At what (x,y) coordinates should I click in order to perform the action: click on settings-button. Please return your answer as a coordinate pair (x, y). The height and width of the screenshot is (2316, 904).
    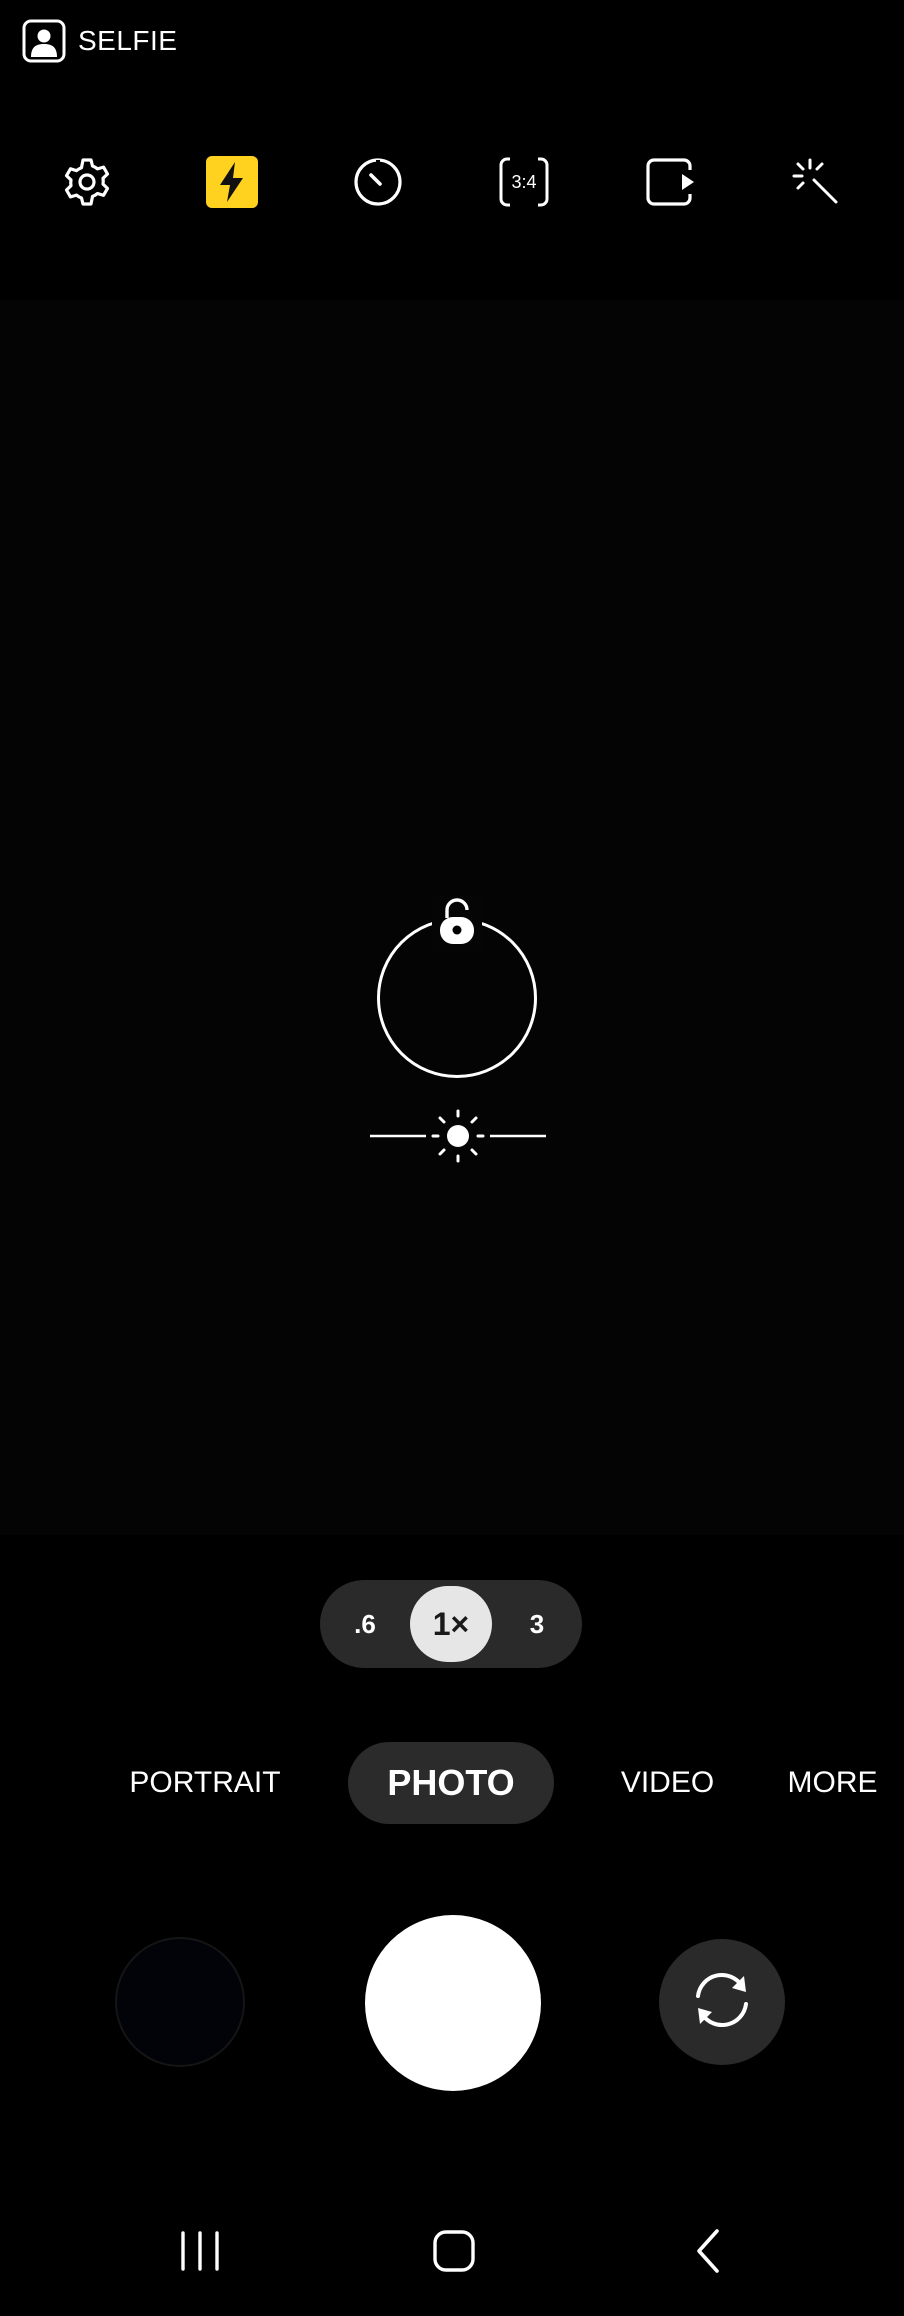
    Looking at the image, I should click on (87, 182).